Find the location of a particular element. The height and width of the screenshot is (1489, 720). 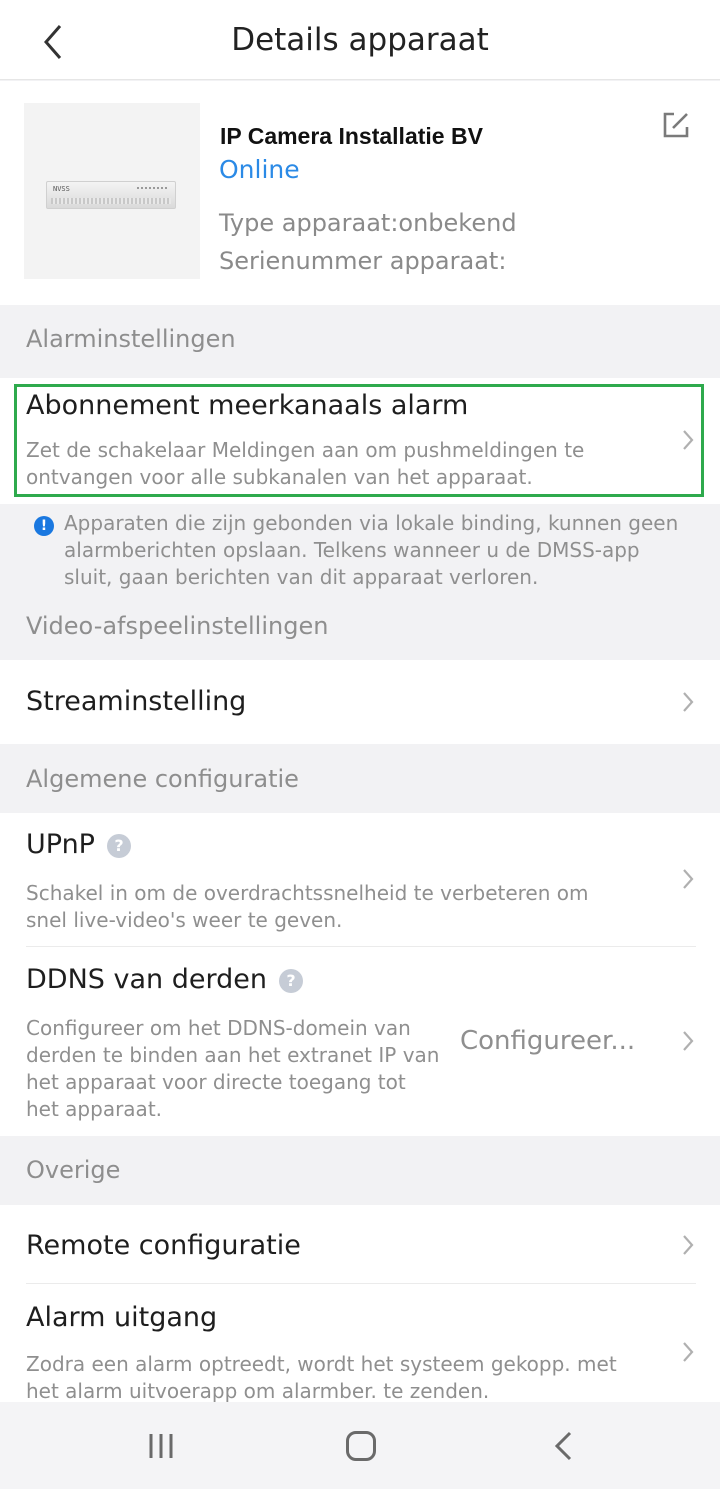

alarm-subscription-label: Abonnement meerkanaals alarm is located at coordinates (247, 405).